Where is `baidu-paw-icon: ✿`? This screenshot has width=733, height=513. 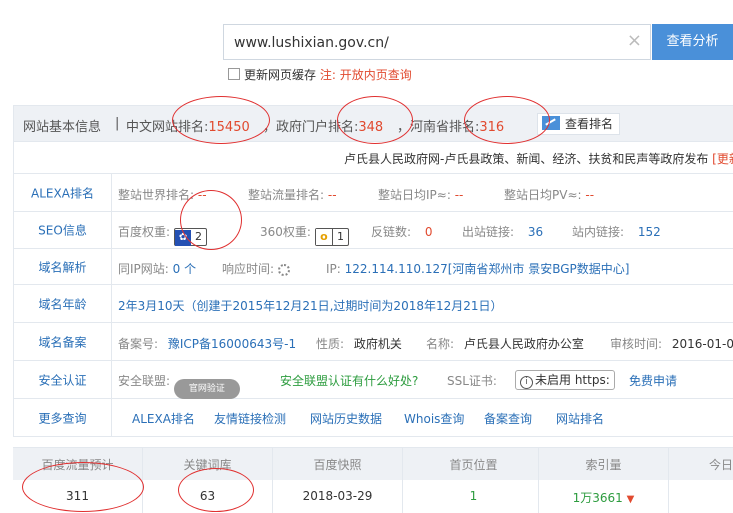
baidu-paw-icon: ✿ is located at coordinates (183, 238).